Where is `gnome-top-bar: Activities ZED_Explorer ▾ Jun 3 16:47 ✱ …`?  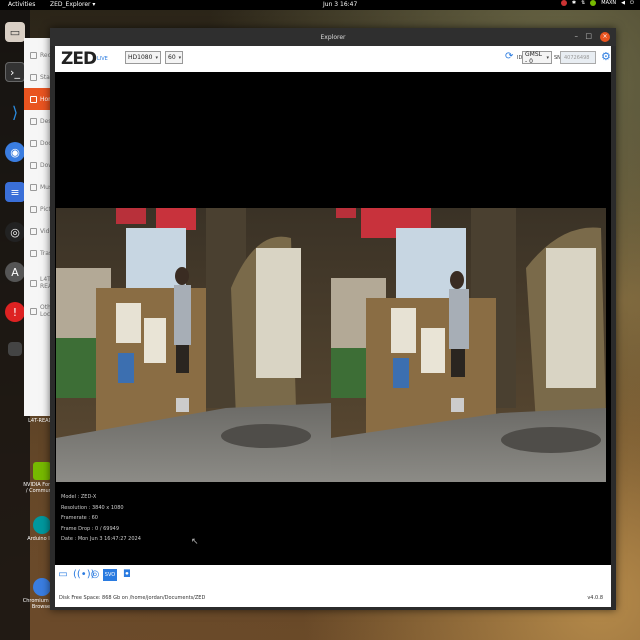 gnome-top-bar: Activities ZED_Explorer ▾ Jun 3 16:47 ✱ … is located at coordinates (320, 5).